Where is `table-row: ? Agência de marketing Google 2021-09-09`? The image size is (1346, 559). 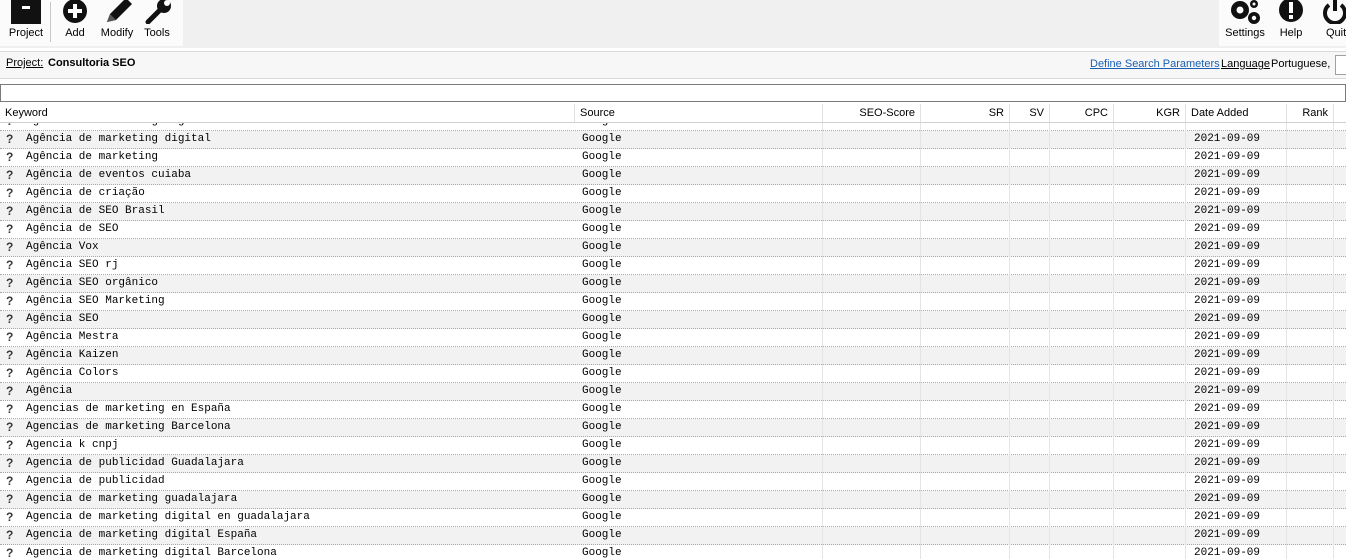
table-row: ? Agência de marketing Google 2021-09-09 is located at coordinates (673, 158).